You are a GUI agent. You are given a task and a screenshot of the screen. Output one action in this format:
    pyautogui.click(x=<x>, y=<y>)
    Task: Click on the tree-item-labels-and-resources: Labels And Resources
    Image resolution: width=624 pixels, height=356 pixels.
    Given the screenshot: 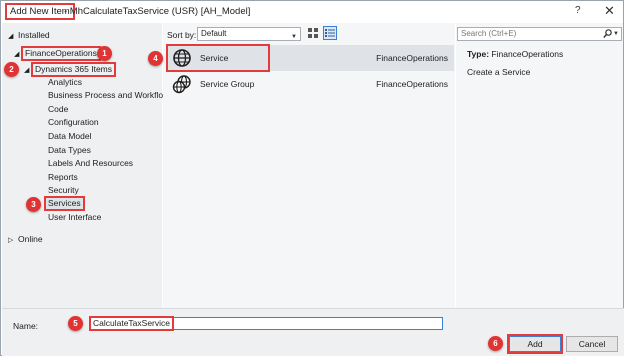 What is the action you would take?
    pyautogui.click(x=90, y=163)
    